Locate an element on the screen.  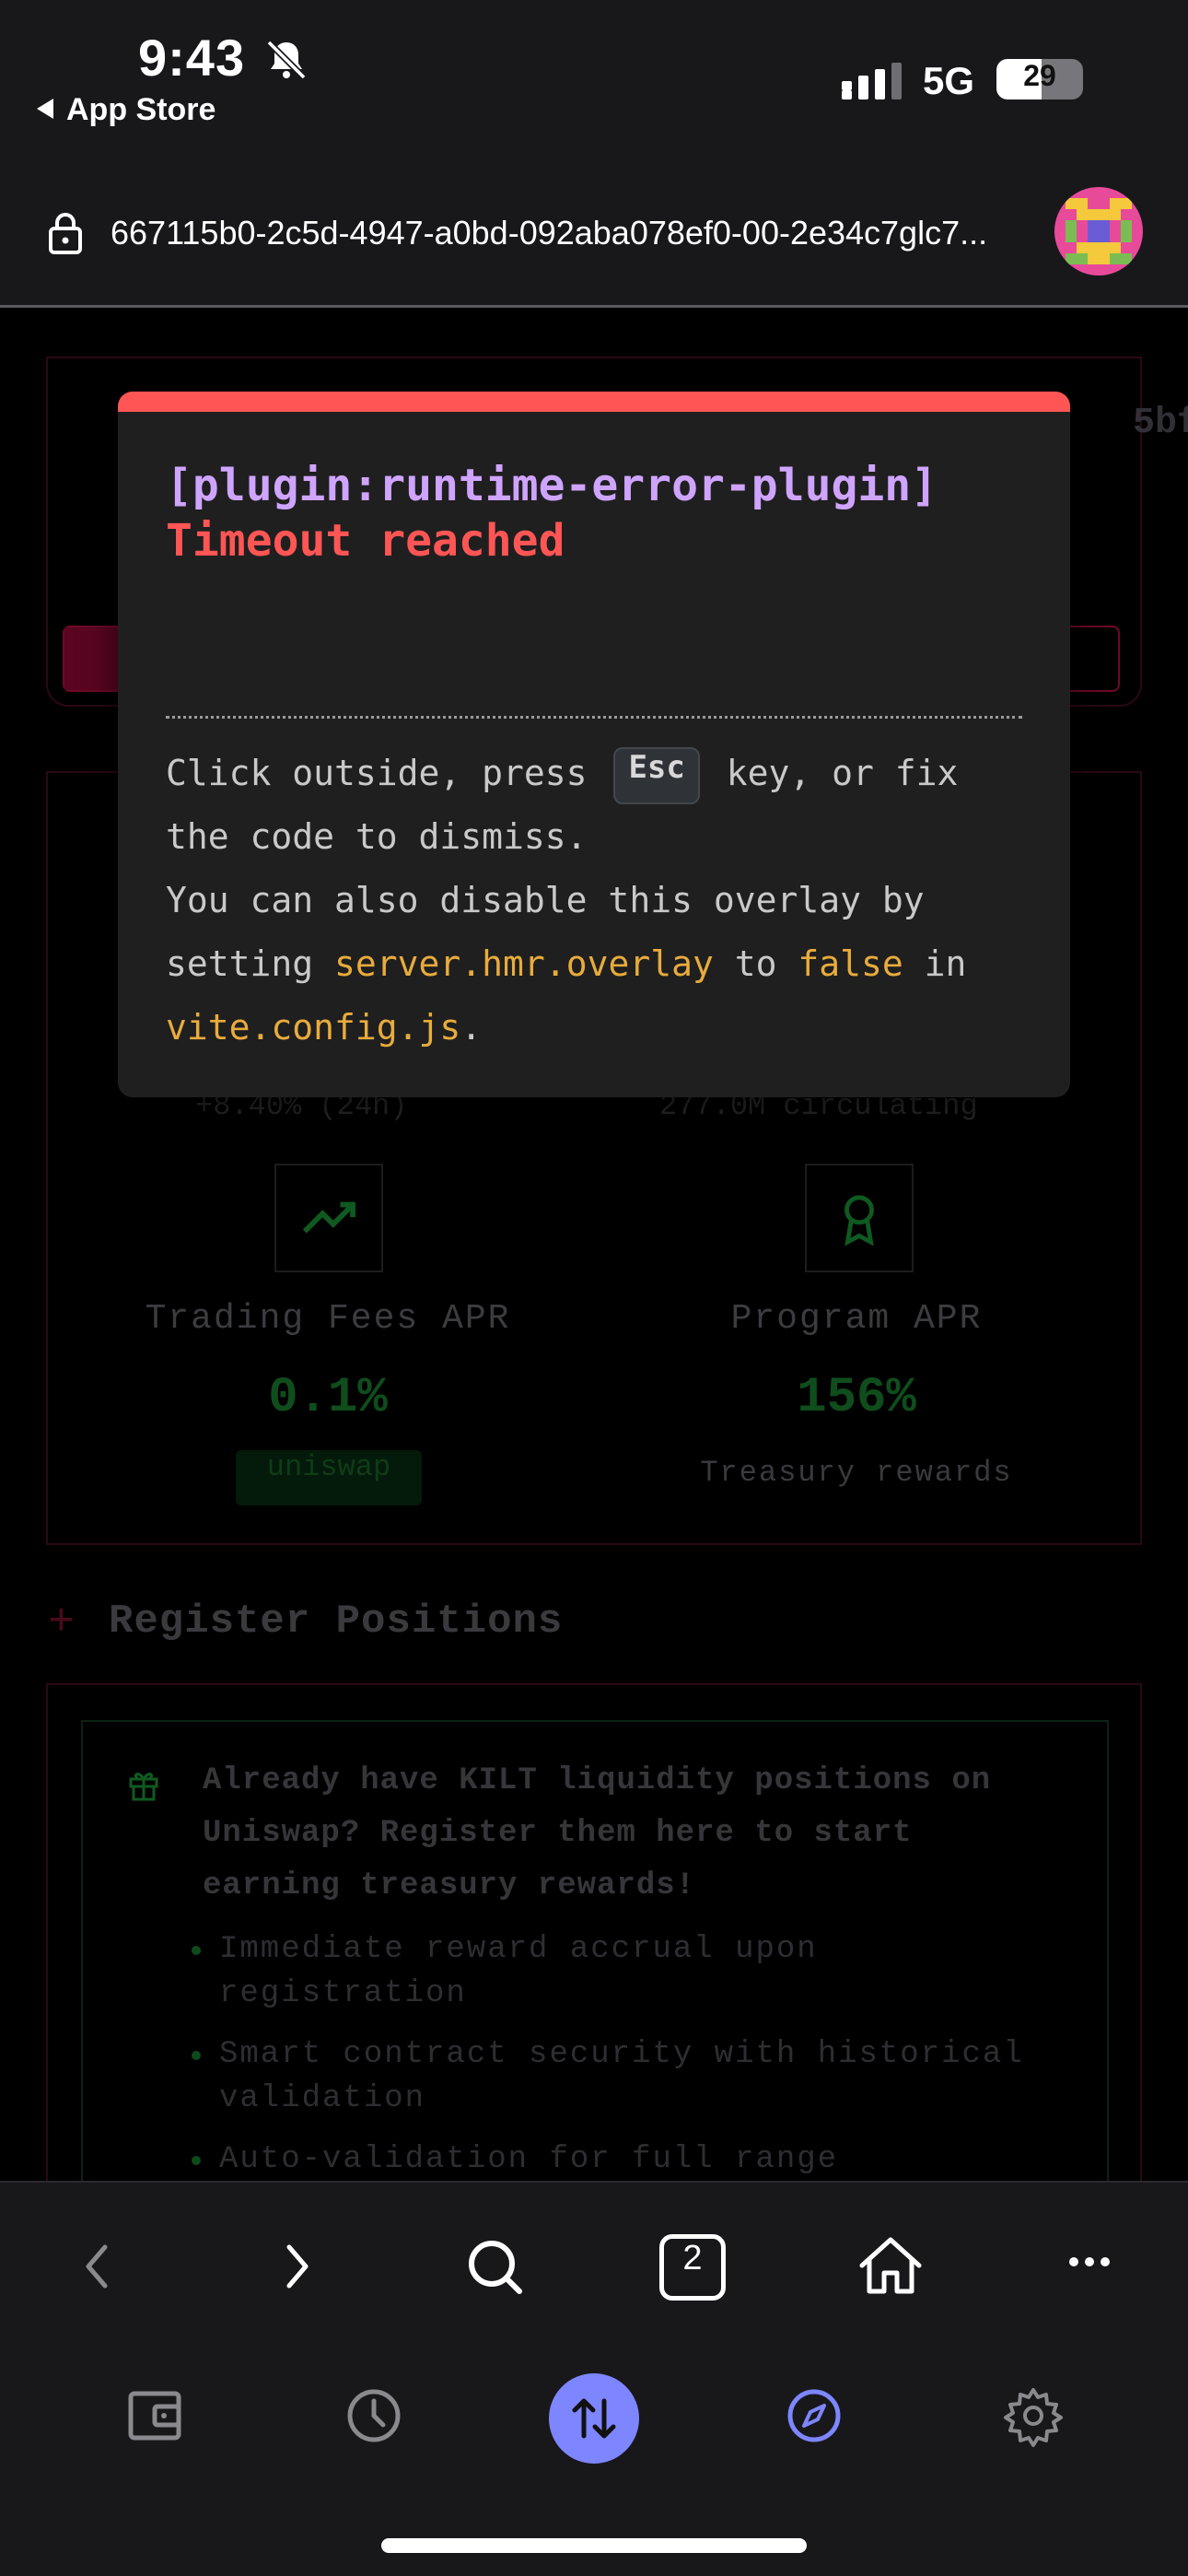
trending-up-icon is located at coordinates (328, 1218).